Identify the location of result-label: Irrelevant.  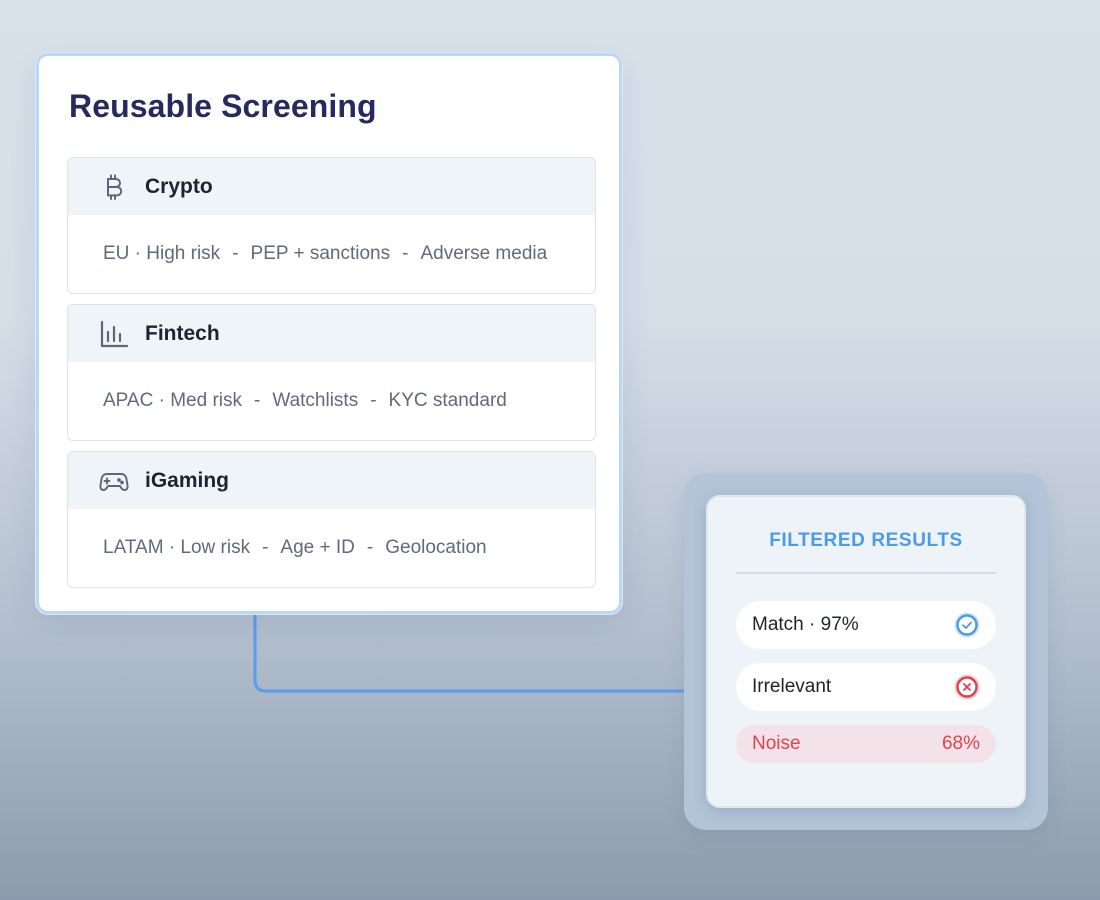
(792, 686).